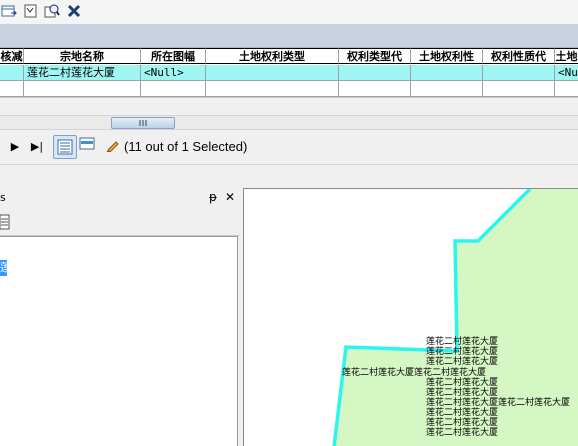 The image size is (578, 446). What do you see at coordinates (120, 198) in the screenshot?
I see `panel-title-bar: s ᵽ ✕` at bounding box center [120, 198].